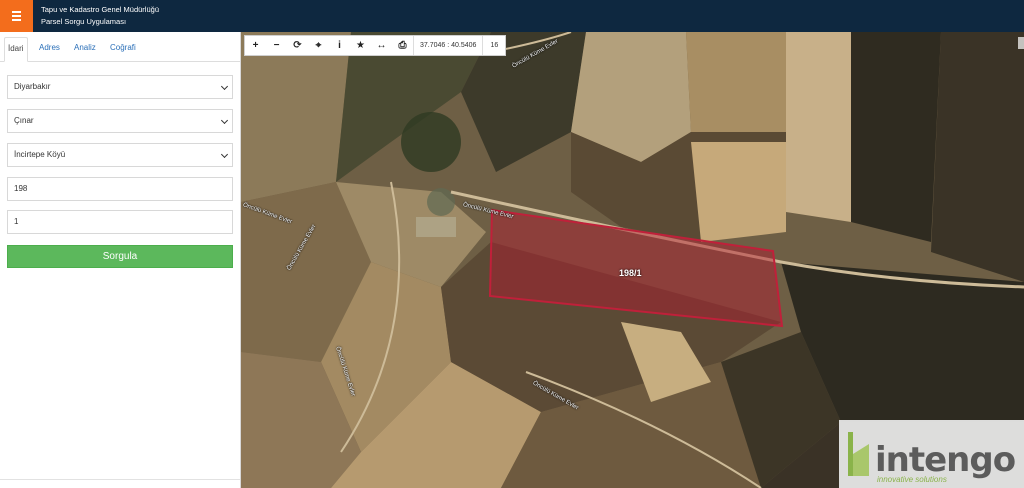  Describe the element at coordinates (858, 454) in the screenshot. I see `intengo-mark-icon` at that location.